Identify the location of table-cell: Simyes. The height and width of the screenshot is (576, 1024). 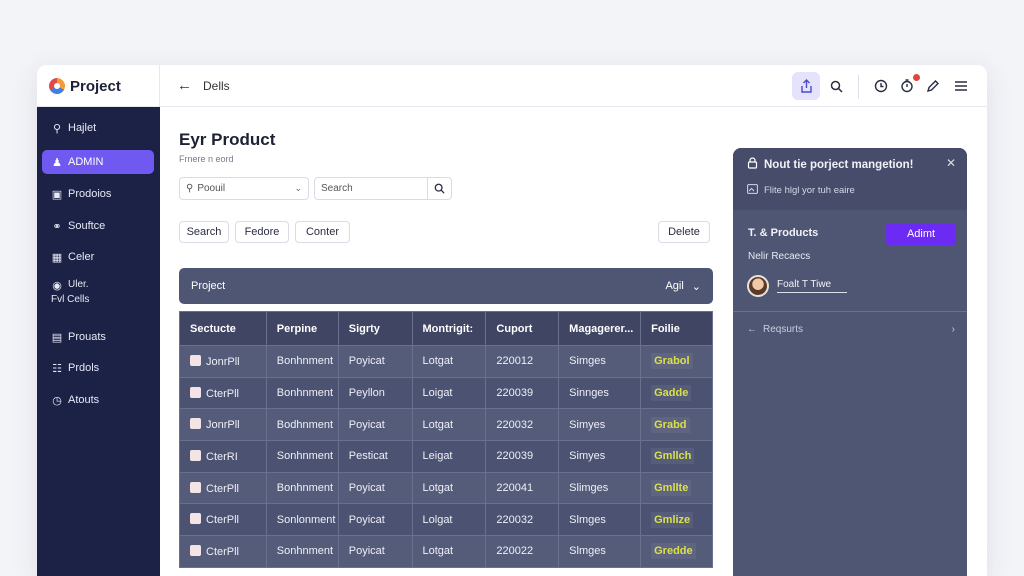
(600, 456).